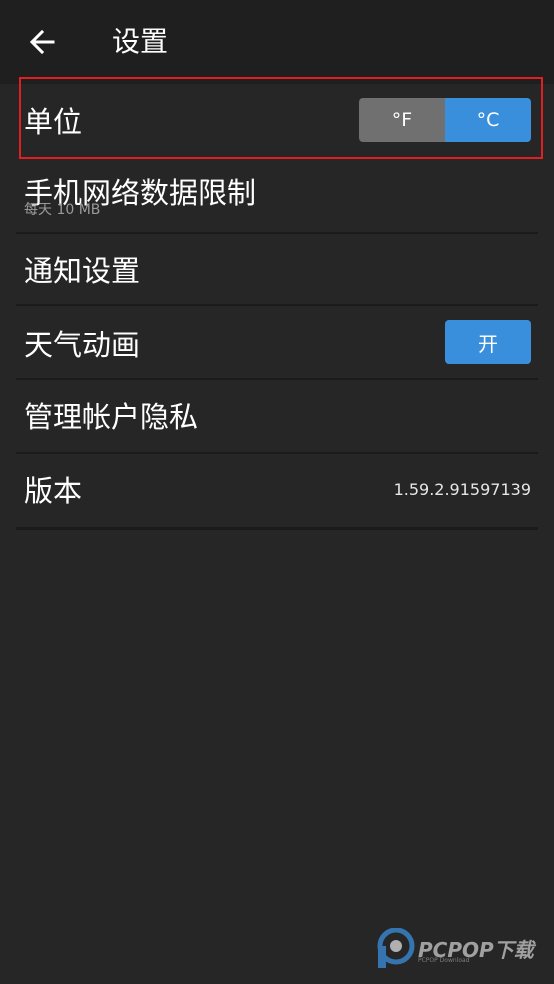 Image resolution: width=554 pixels, height=984 pixels. I want to click on settings-row-notifications: 通知设置, so click(277, 270).